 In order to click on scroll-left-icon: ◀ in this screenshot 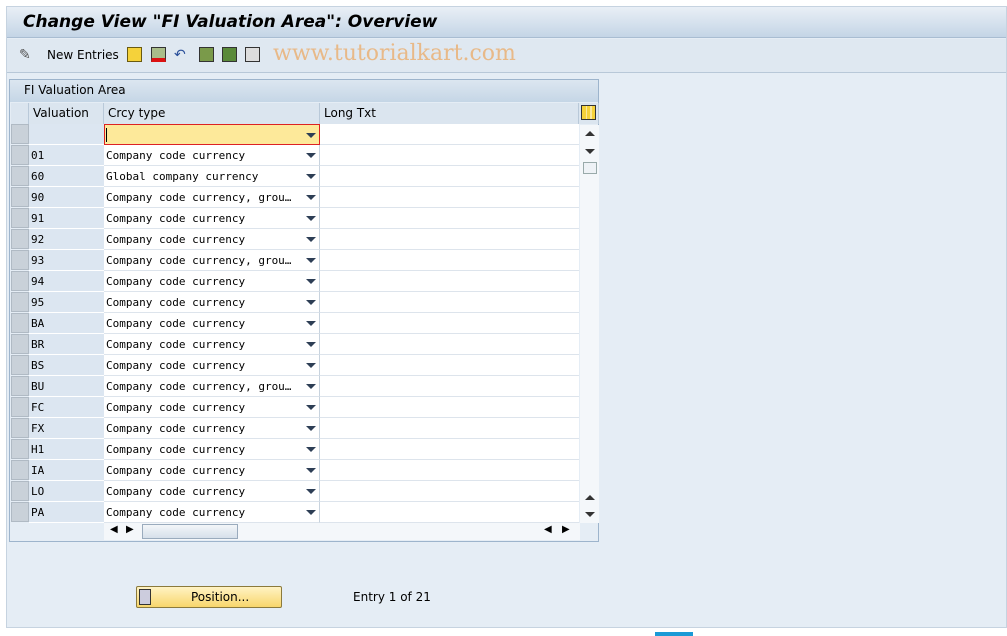, I will do `click(548, 529)`.